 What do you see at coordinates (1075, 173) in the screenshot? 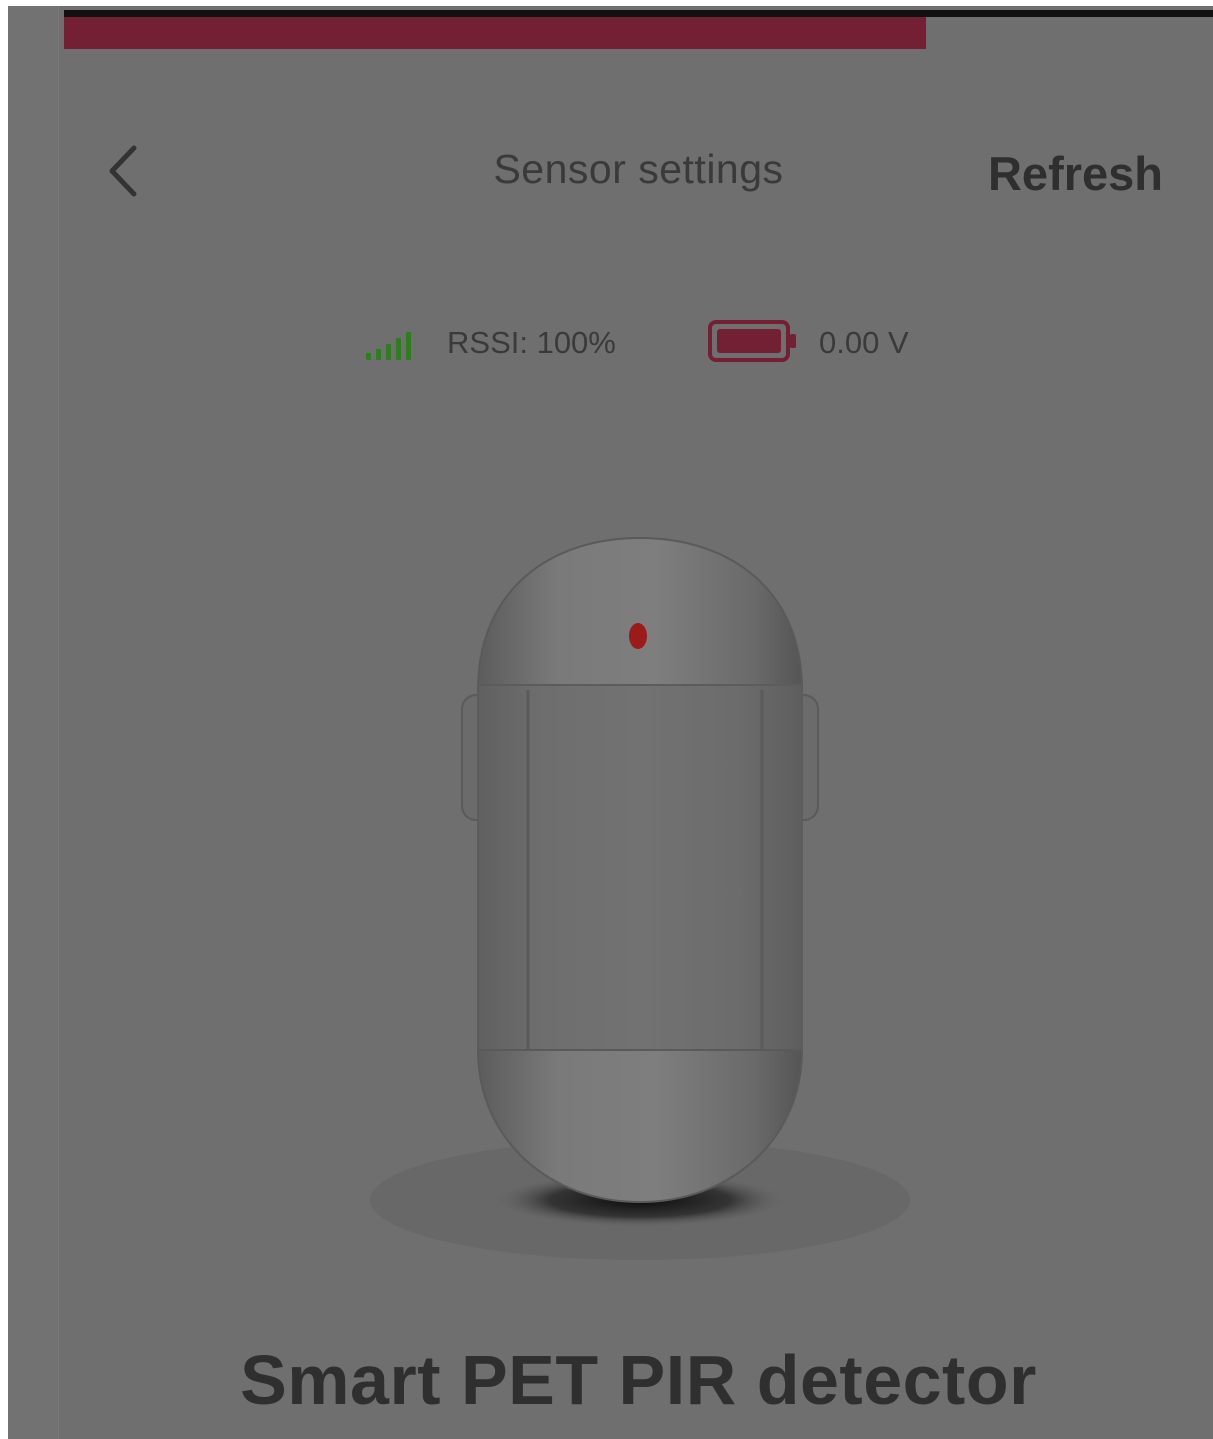
I see `refresh-button: Refresh` at bounding box center [1075, 173].